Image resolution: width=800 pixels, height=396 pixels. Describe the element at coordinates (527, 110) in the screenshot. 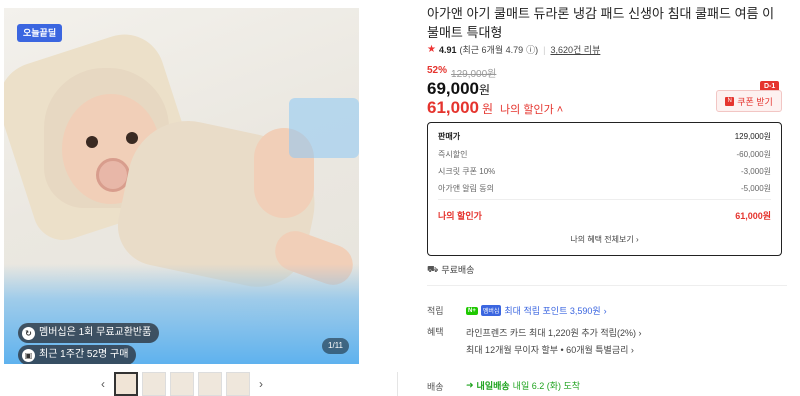

I see `my-price-label: 나의 할인가` at that location.